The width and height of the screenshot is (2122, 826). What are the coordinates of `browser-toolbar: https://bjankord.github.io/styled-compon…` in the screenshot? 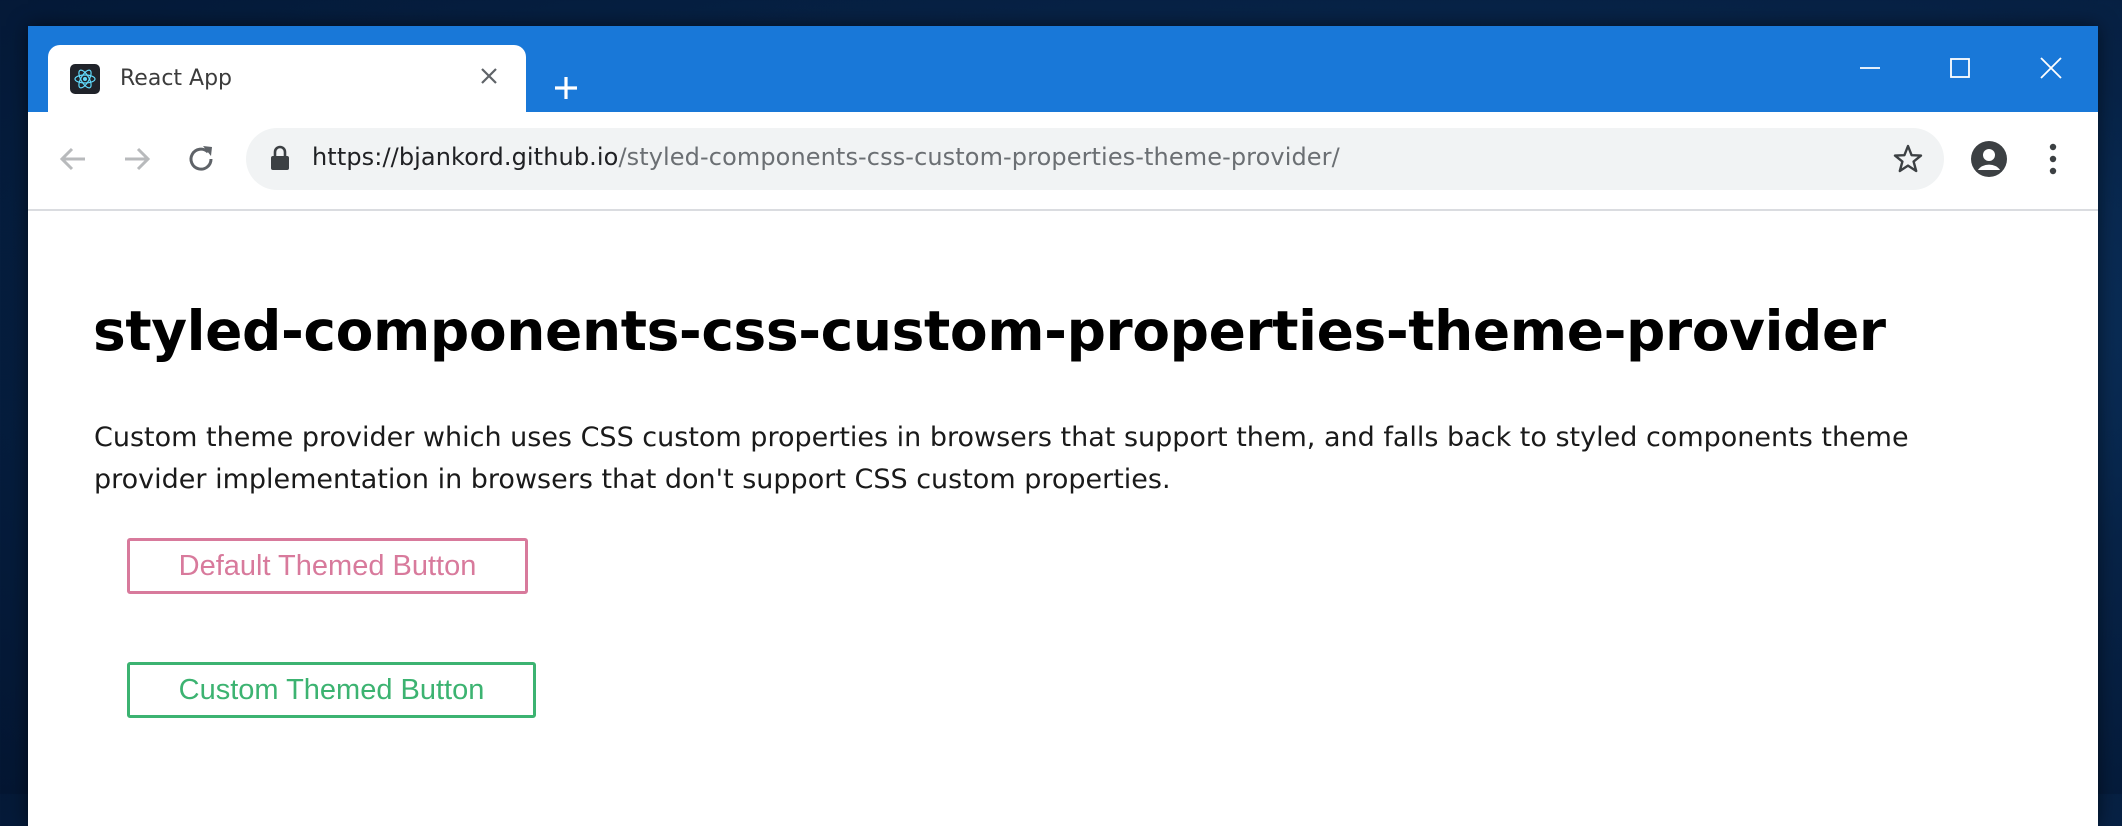 It's located at (1063, 161).